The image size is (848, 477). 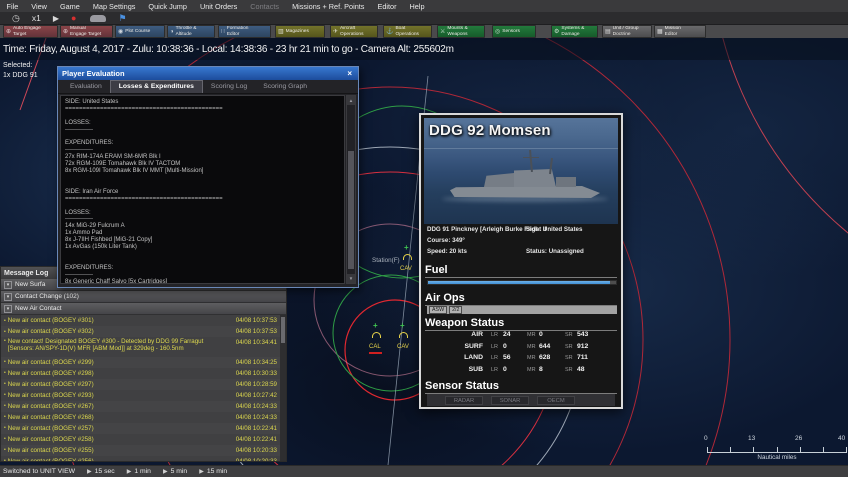 What do you see at coordinates (229, 87) in the screenshot?
I see `tab-scoring-log: Scoring Log` at bounding box center [229, 87].